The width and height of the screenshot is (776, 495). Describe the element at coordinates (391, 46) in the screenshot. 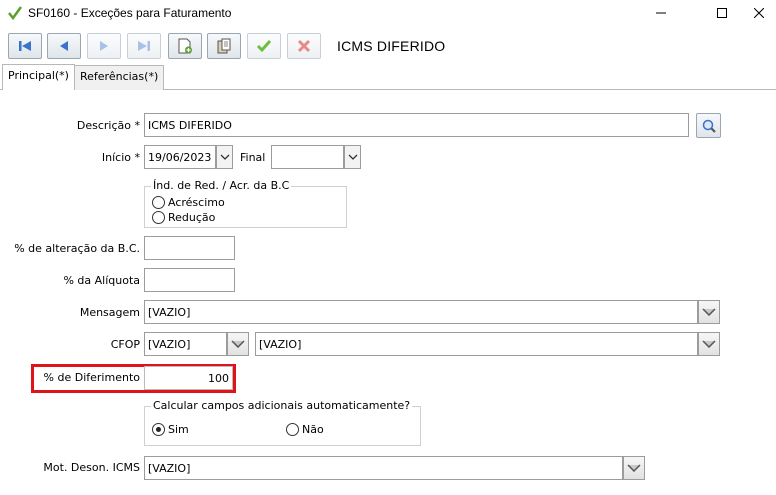

I see `record-title: ICMS DIFERIDO` at that location.